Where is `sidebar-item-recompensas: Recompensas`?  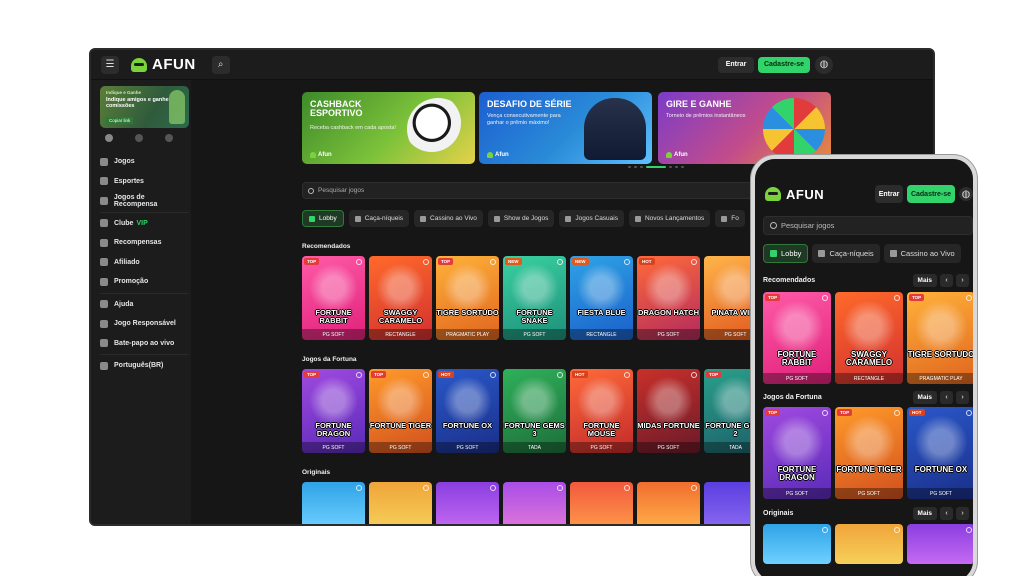 sidebar-item-recompensas: Recompensas is located at coordinates (144, 243).